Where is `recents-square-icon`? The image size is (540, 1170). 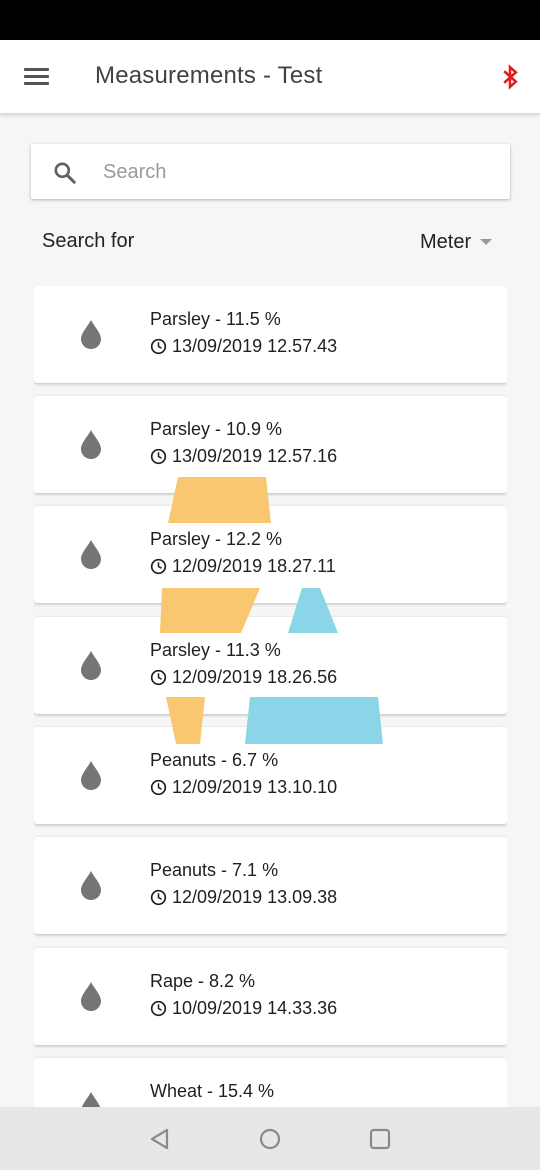
recents-square-icon is located at coordinates (380, 1139).